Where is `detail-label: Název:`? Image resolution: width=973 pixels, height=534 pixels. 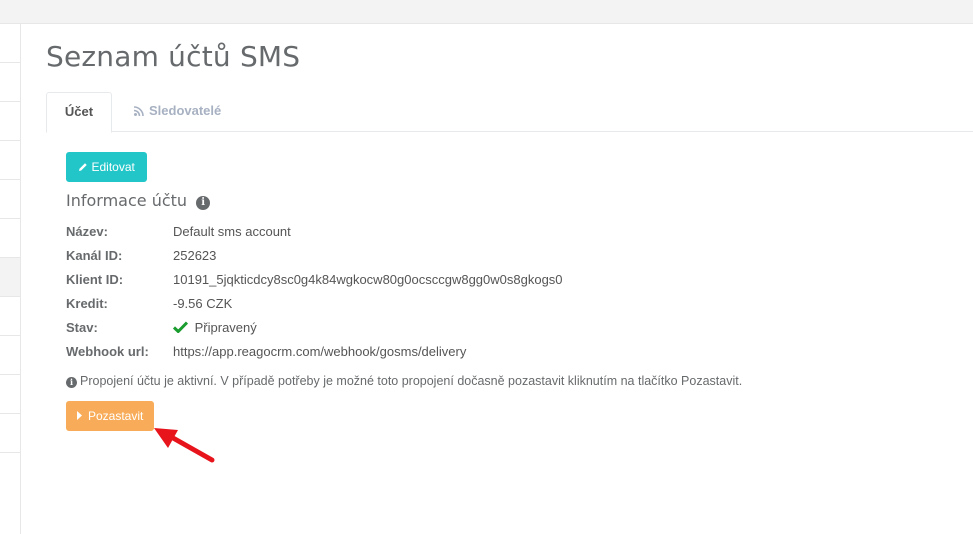
detail-label: Název: is located at coordinates (87, 231).